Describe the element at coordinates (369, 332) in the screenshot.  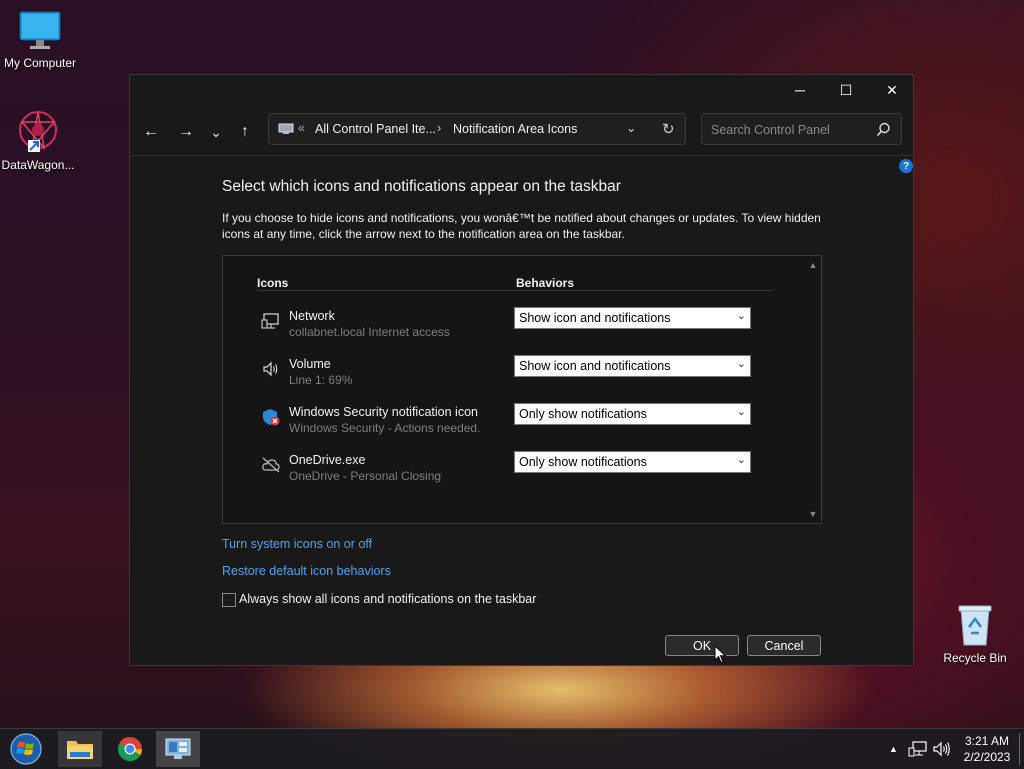
I see `row-subtitle: collabnet.local Internet access` at that location.